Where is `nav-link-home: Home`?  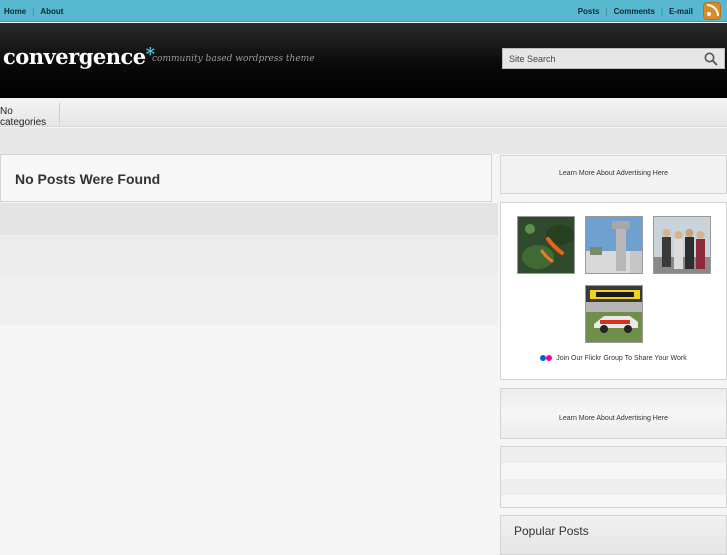
nav-link-home: Home is located at coordinates (15, 11).